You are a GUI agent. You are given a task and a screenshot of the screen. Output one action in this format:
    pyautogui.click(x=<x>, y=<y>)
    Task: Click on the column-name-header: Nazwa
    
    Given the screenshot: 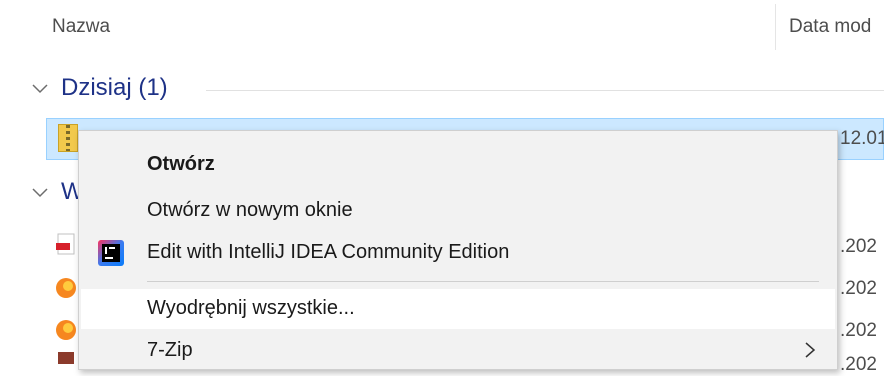 What is the action you would take?
    pyautogui.click(x=81, y=27)
    